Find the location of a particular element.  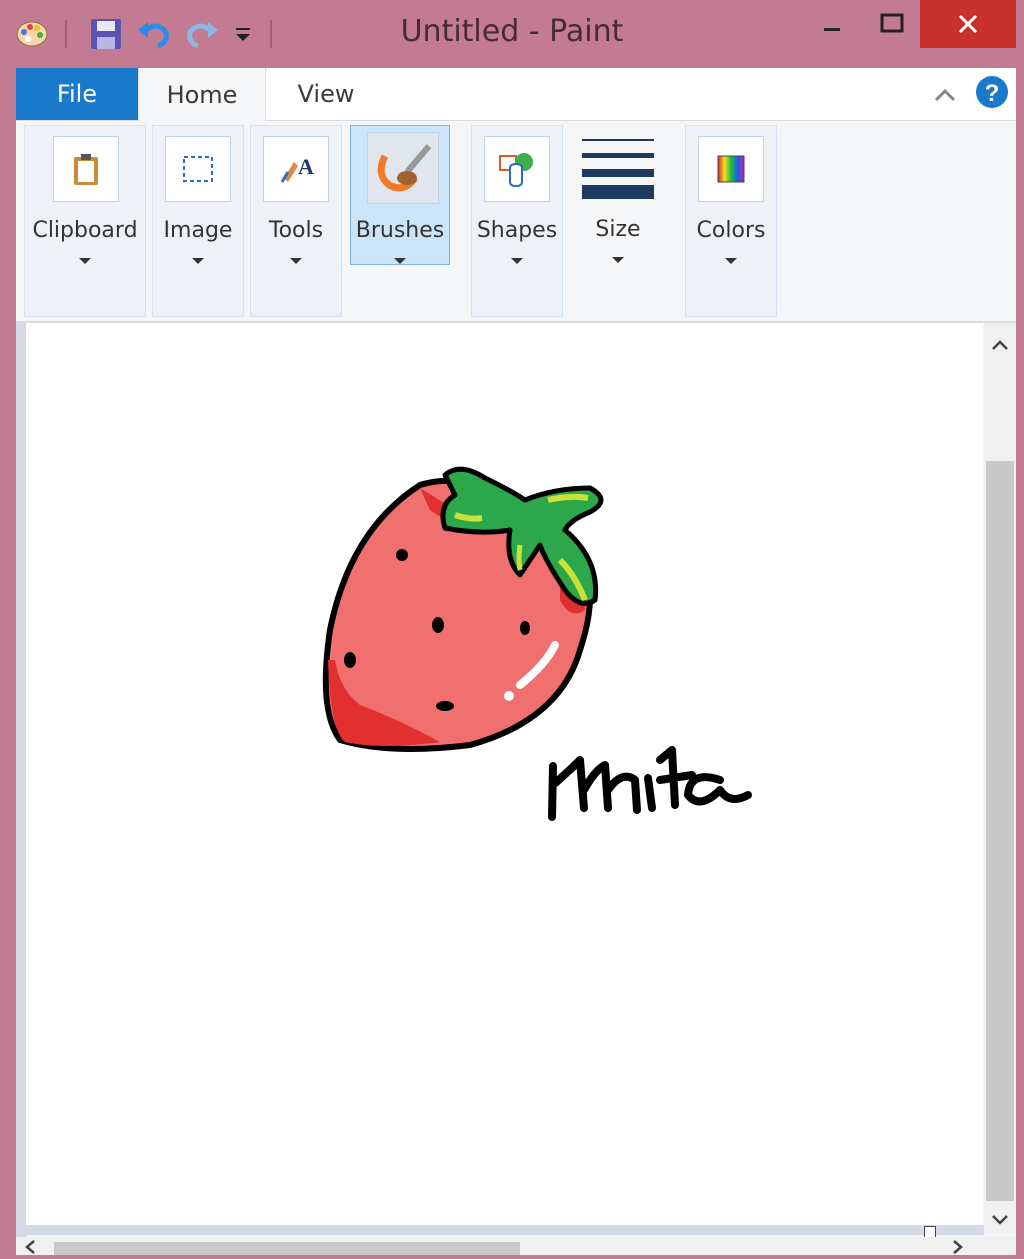

tab-file: File is located at coordinates (77, 94).